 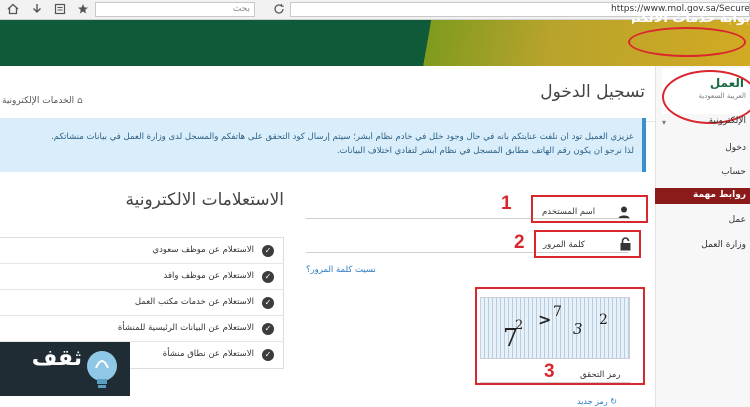 What do you see at coordinates (13, 10) in the screenshot?
I see `home-icon` at bounding box center [13, 10].